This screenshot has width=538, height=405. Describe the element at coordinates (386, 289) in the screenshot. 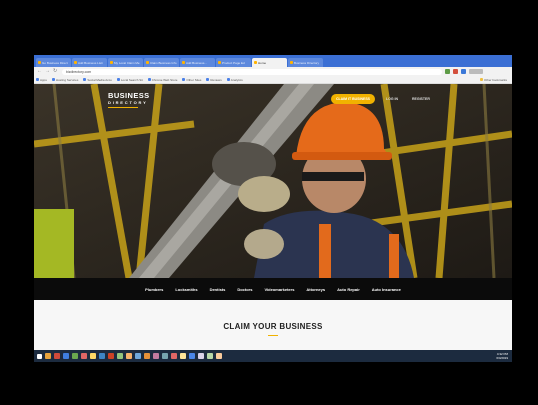

I see `category-link: Auto Insurance` at that location.